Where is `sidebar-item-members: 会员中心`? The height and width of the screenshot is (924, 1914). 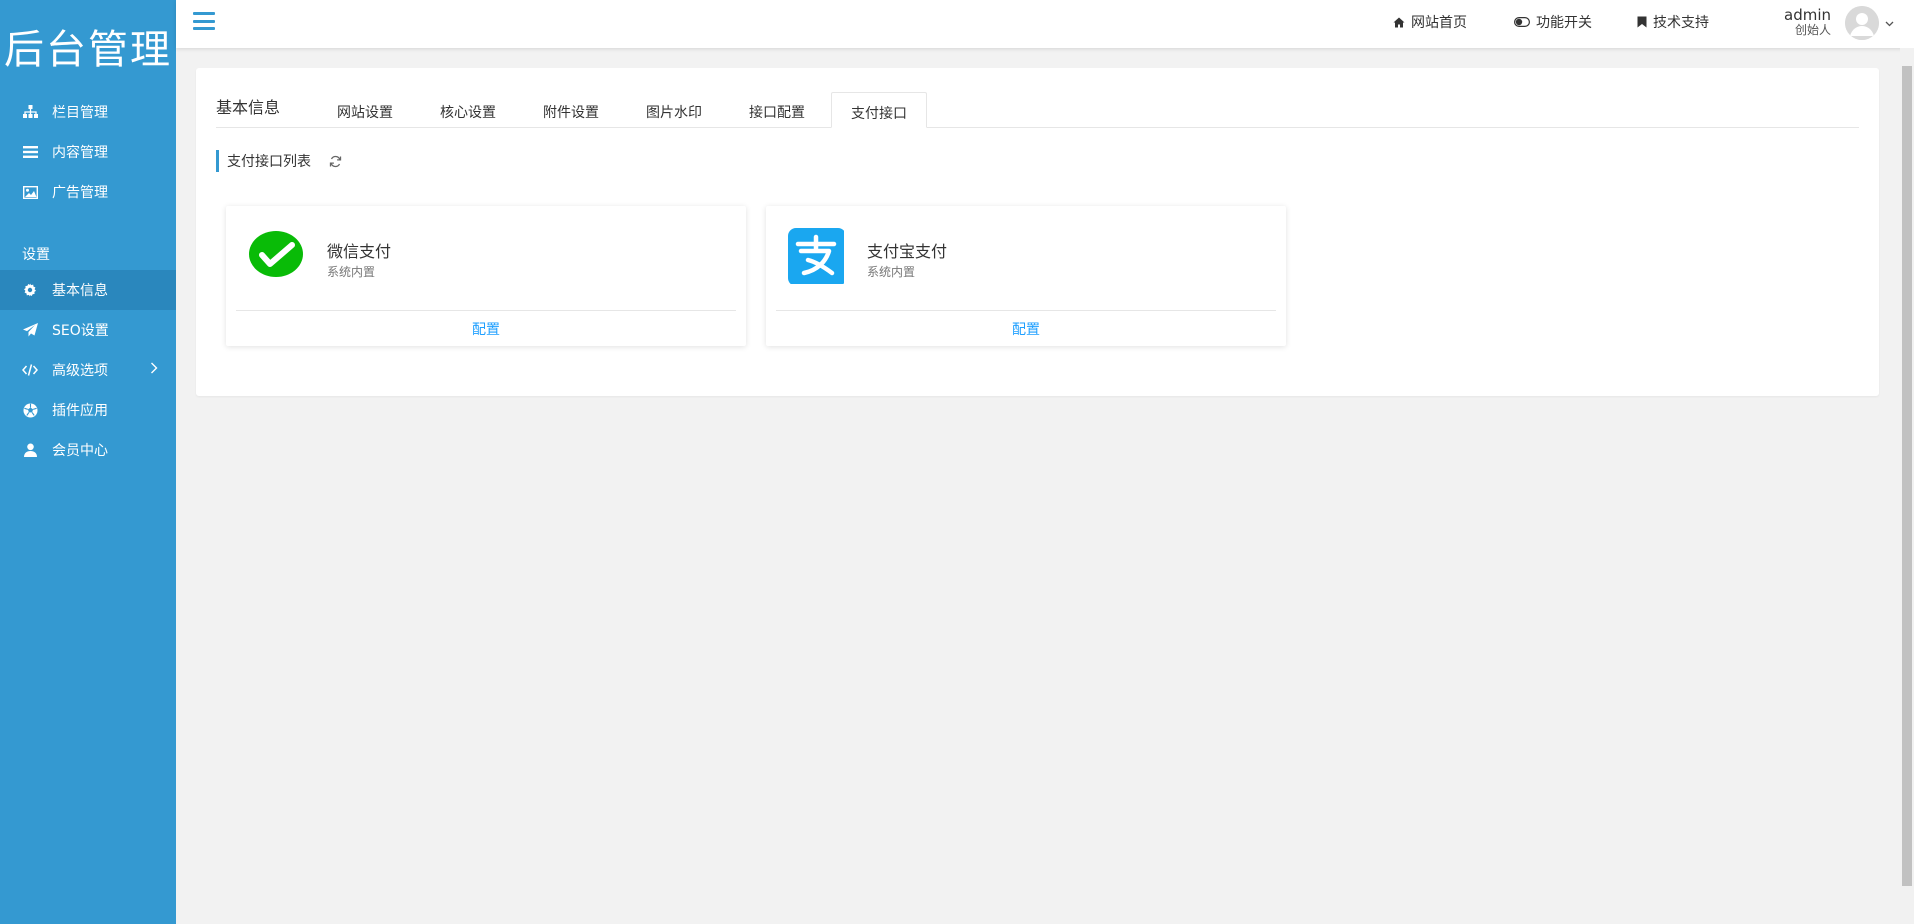 sidebar-item-members: 会员中心 is located at coordinates (88, 450).